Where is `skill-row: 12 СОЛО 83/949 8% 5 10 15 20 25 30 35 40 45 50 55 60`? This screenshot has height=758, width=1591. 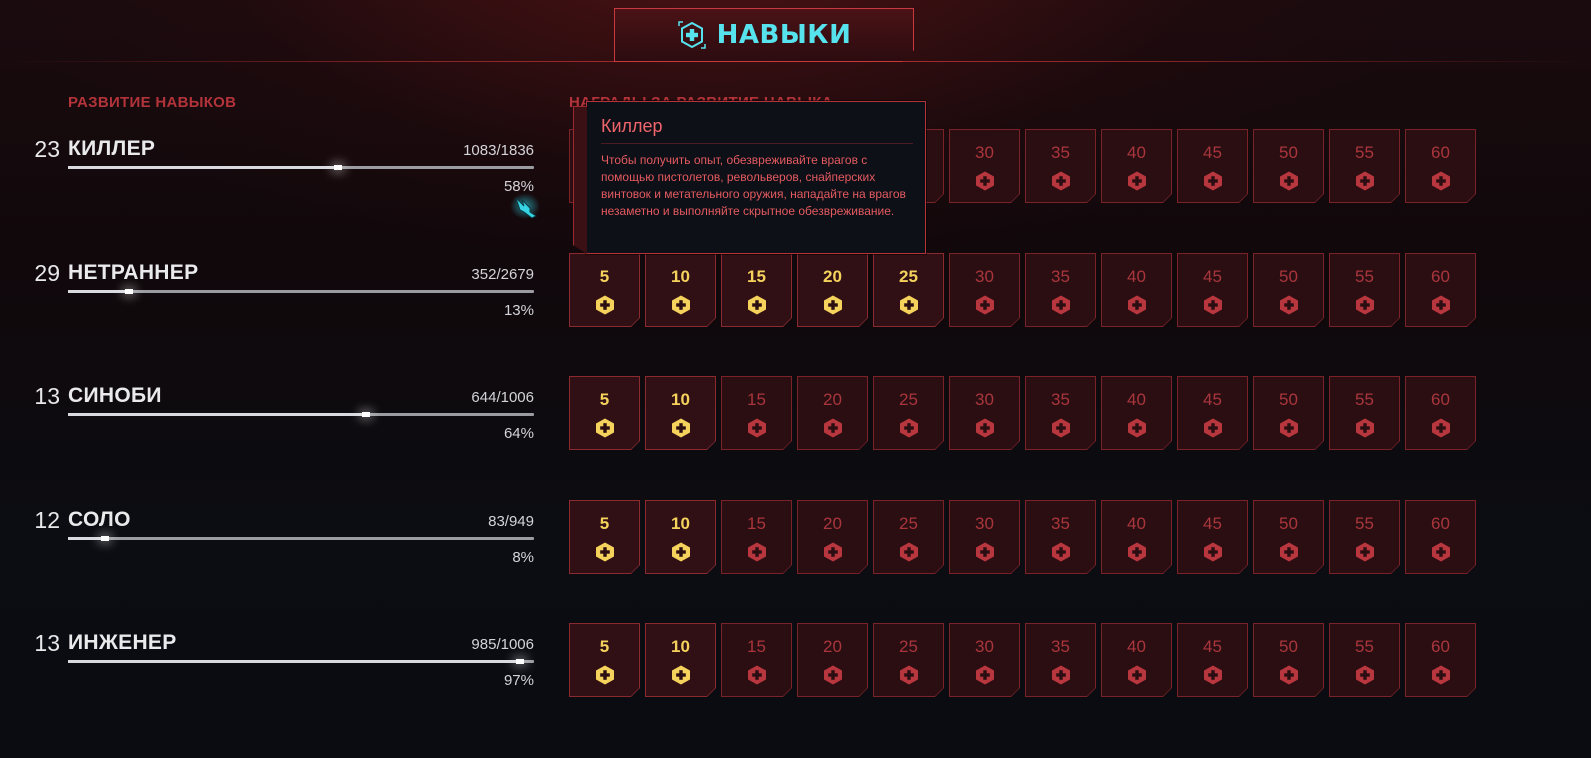 skill-row: 12 СОЛО 83/949 8% 5 10 15 20 25 30 35 40 45 50 55 60 is located at coordinates (795, 547).